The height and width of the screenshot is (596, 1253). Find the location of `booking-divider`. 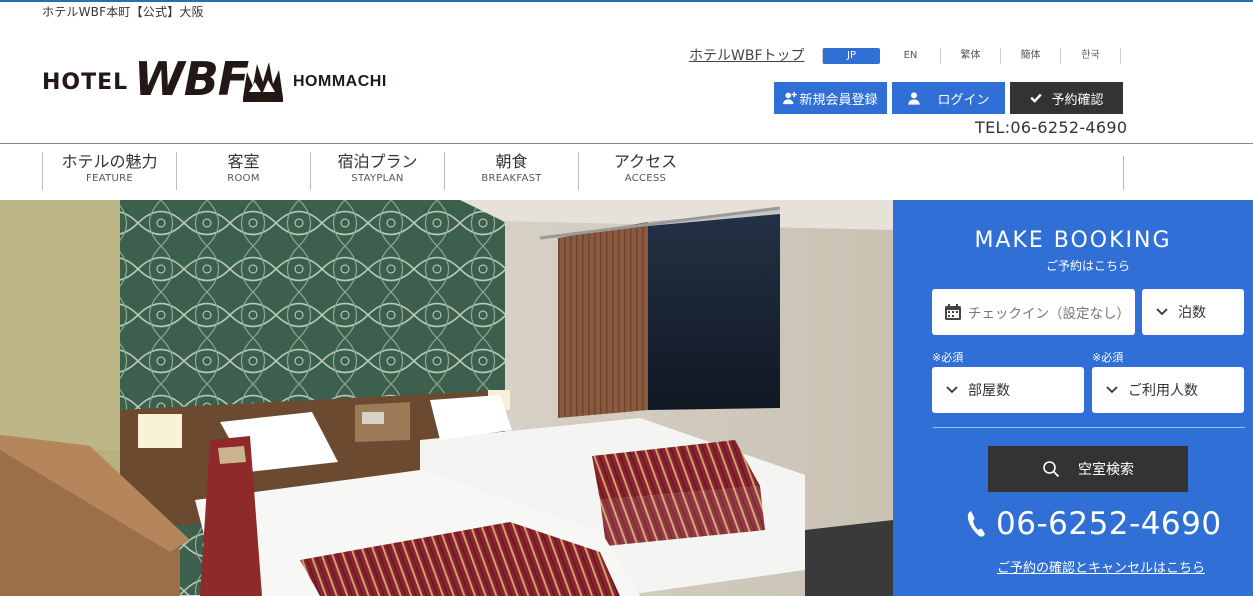

booking-divider is located at coordinates (1089, 427).